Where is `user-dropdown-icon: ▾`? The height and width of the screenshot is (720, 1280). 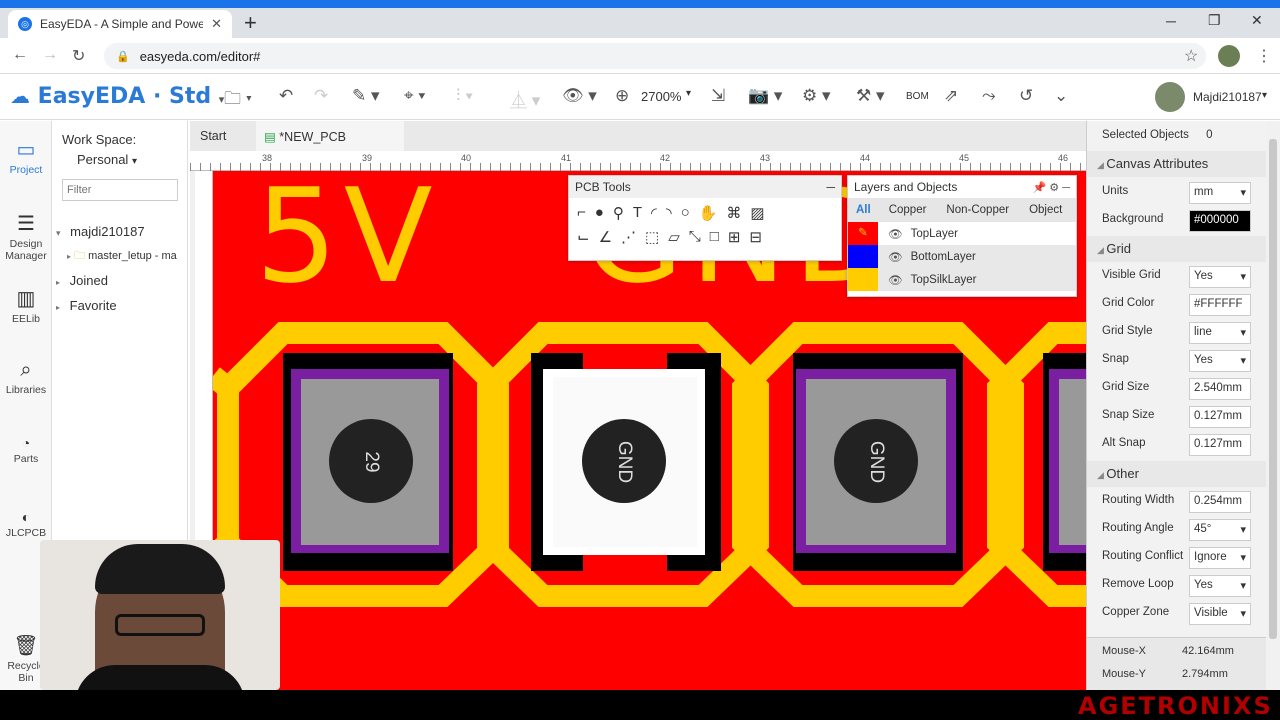 user-dropdown-icon: ▾ is located at coordinates (1264, 95).